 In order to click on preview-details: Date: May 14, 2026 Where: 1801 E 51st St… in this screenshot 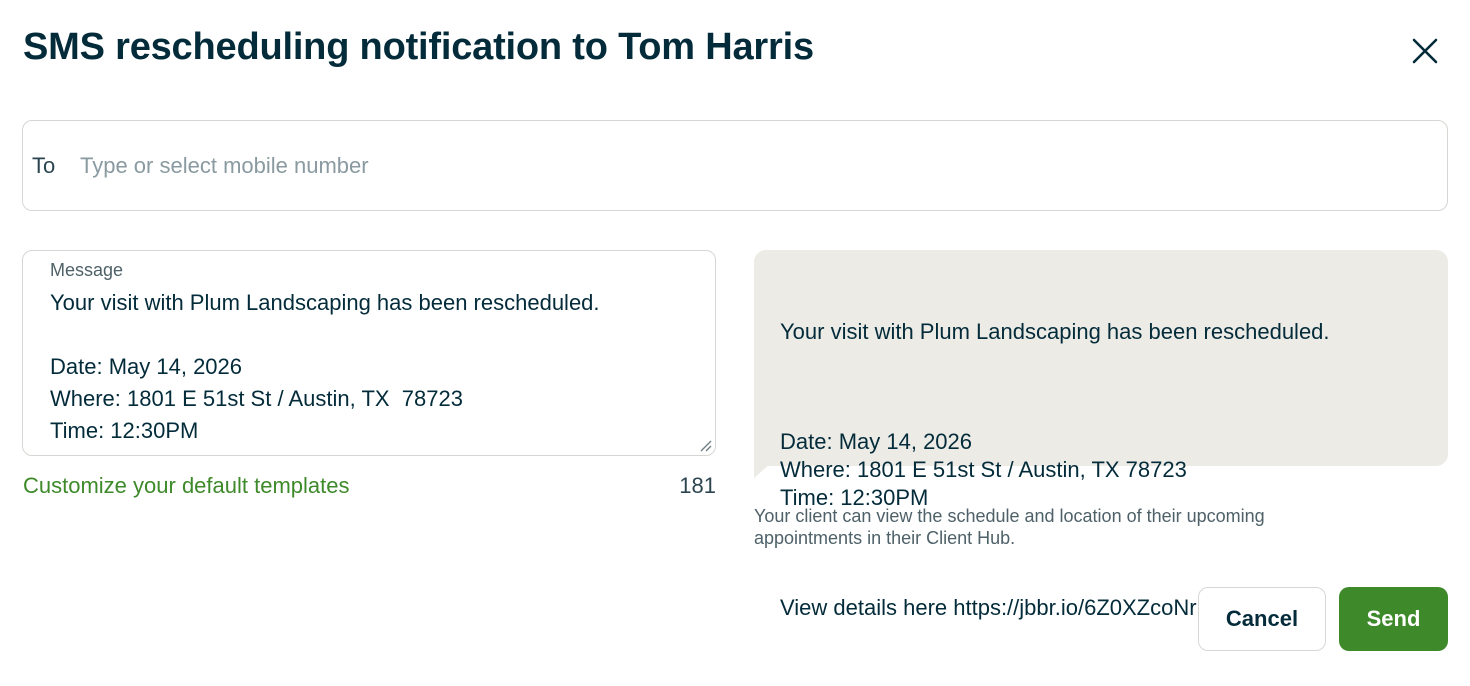, I will do `click(983, 469)`.